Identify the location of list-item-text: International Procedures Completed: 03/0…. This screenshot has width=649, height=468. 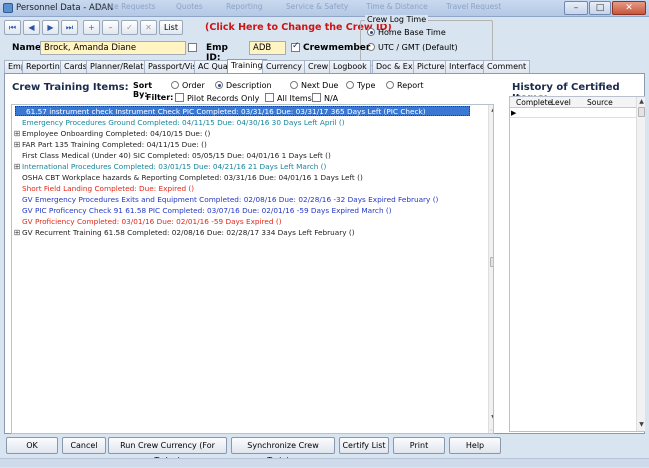
(174, 166).